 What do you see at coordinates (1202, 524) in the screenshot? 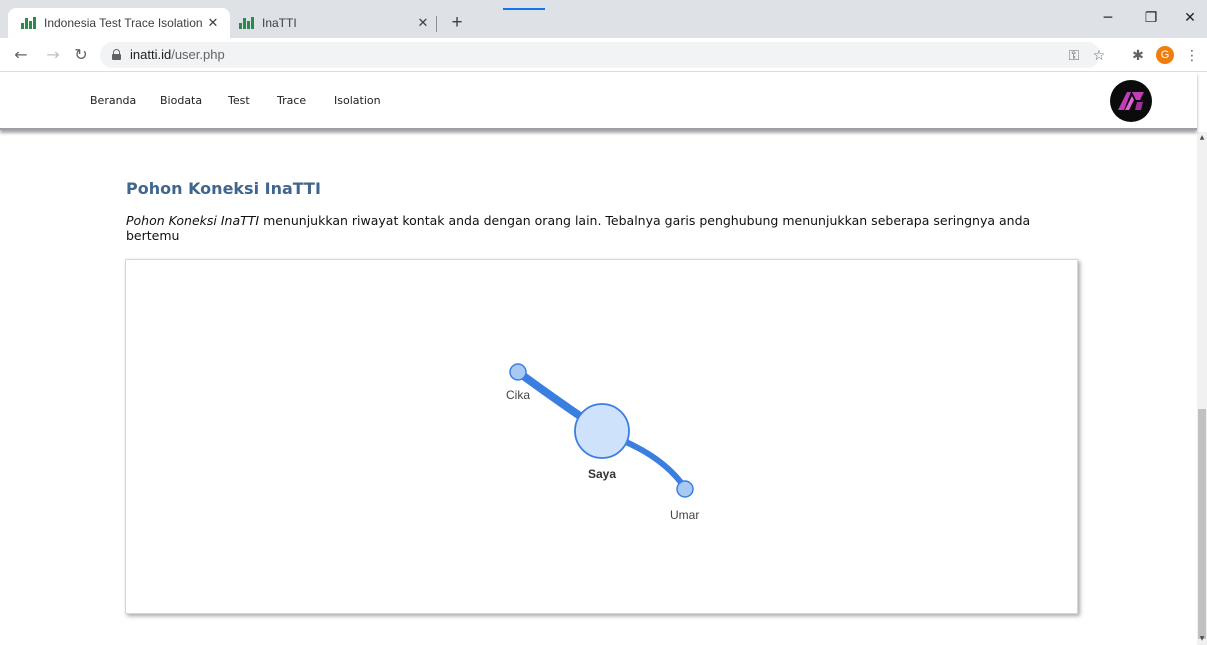
I see `scrollbar-thumb` at bounding box center [1202, 524].